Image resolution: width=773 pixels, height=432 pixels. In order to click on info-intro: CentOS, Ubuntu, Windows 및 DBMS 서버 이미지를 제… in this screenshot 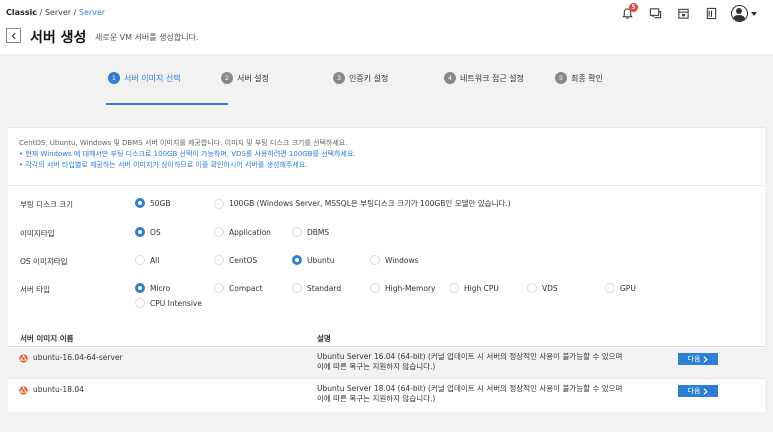, I will do `click(183, 143)`.